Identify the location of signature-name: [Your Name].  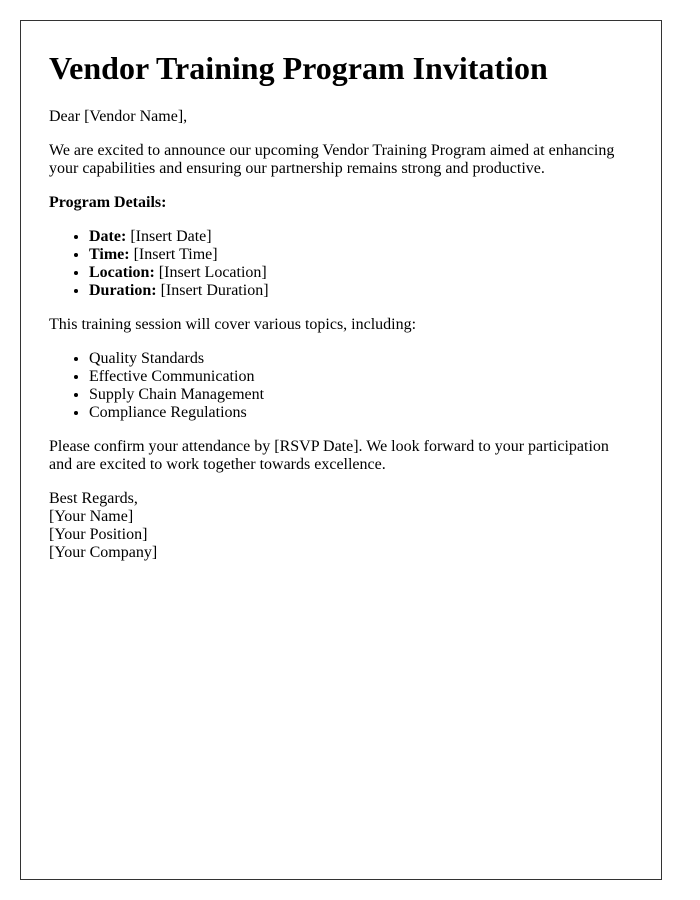
(91, 516).